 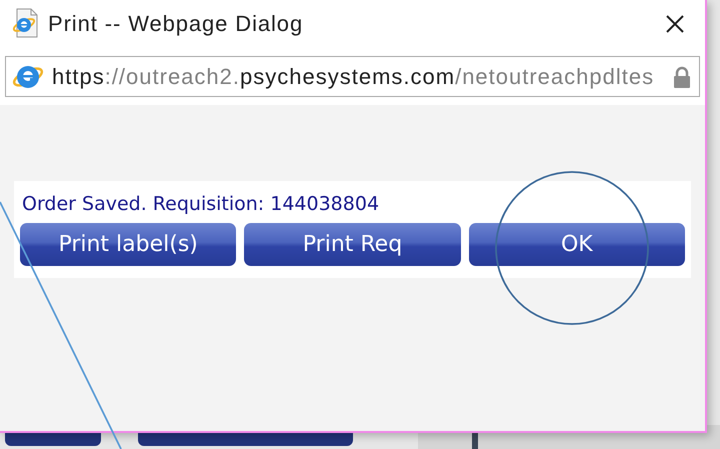 I want to click on dialog-button: Print Req, so click(x=352, y=244).